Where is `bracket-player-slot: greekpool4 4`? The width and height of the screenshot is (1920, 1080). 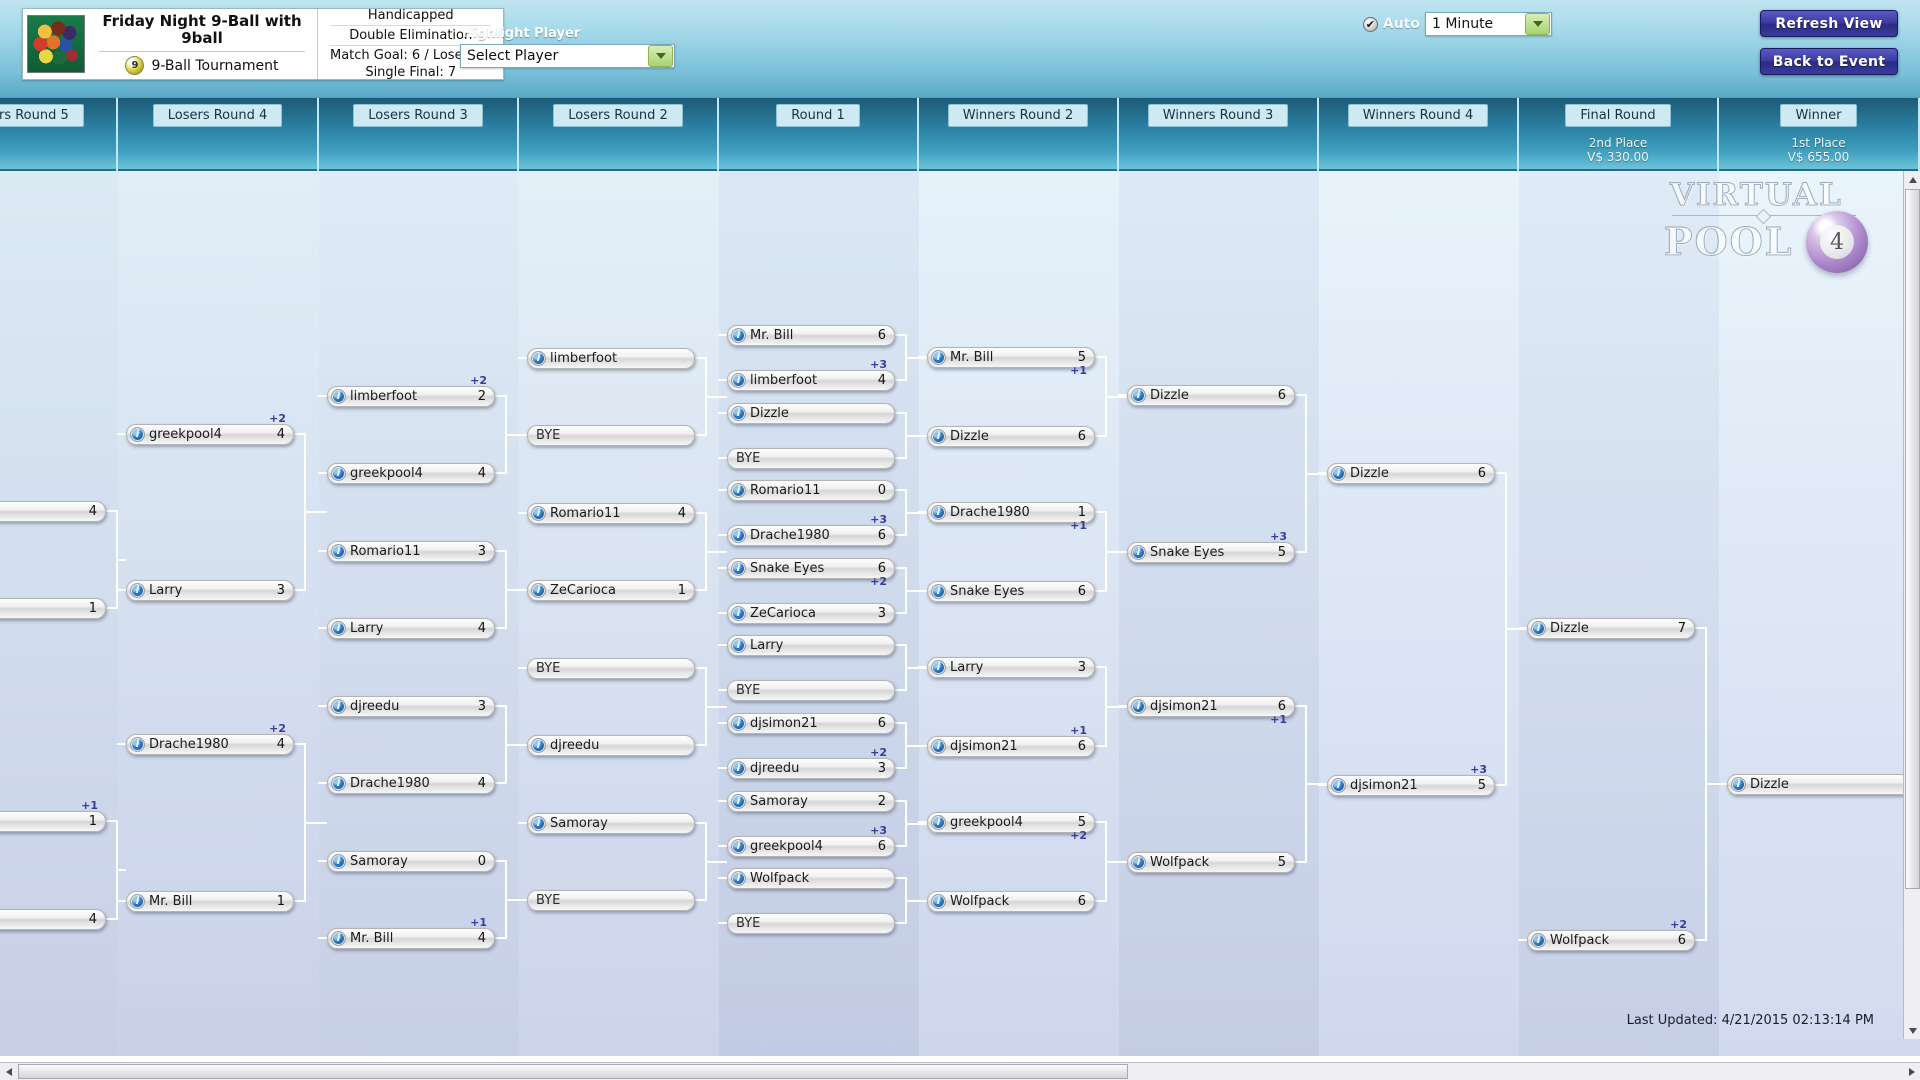
bracket-player-slot: greekpool4 4 is located at coordinates (210, 434).